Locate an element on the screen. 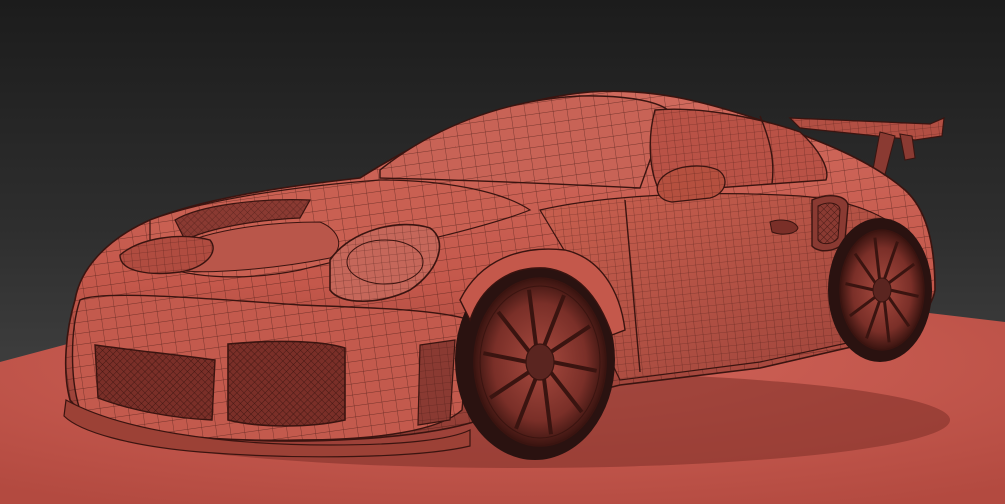 The height and width of the screenshot is (504, 1005). front-intake-right is located at coordinates (436, 382).